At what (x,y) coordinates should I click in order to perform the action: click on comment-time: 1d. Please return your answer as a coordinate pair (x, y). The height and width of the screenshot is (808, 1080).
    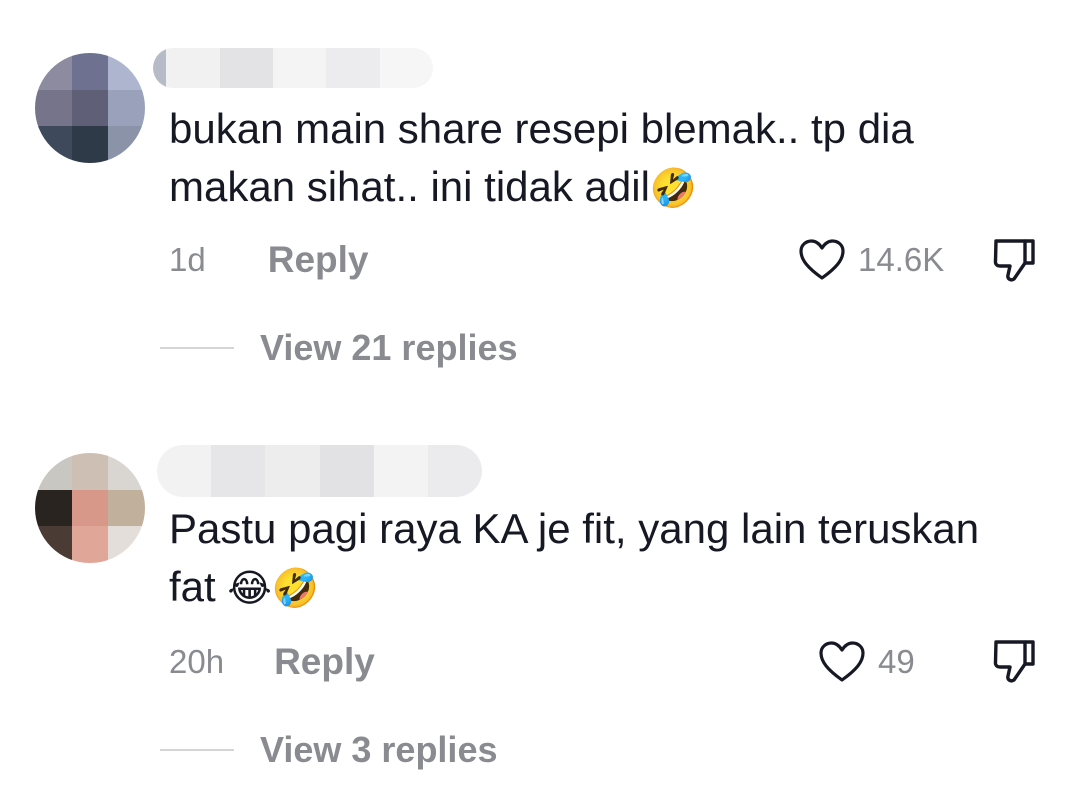
    Looking at the image, I should click on (187, 259).